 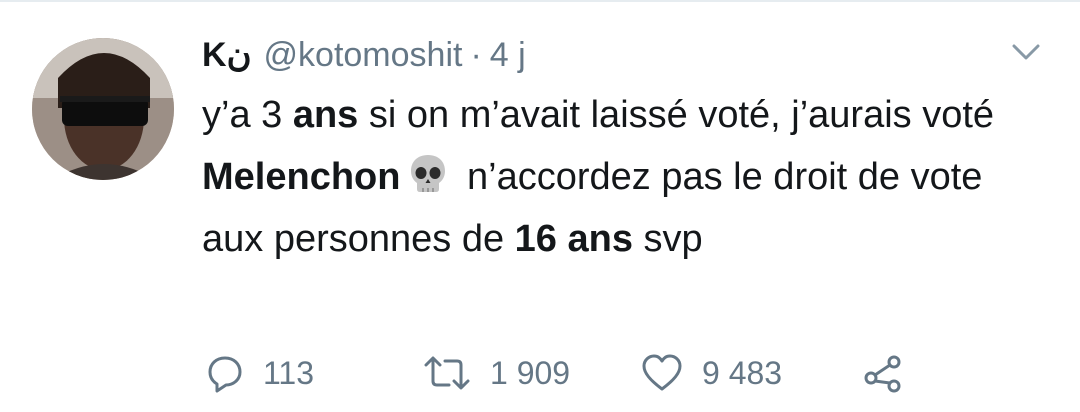 I want to click on retweet-button: 1 909, so click(x=496, y=373).